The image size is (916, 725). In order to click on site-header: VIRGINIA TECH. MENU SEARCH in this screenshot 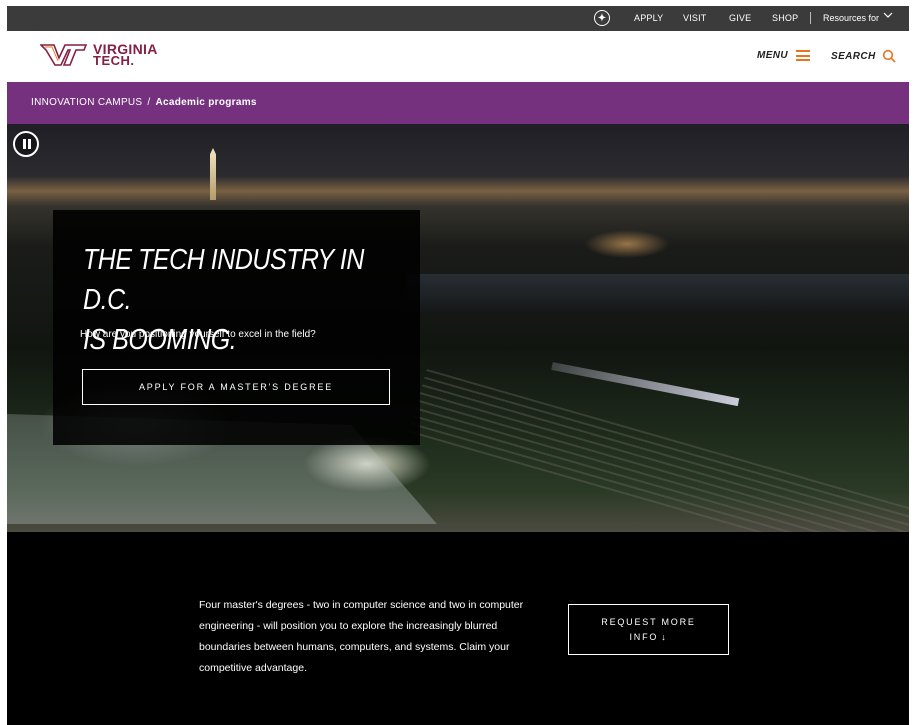, I will do `click(458, 56)`.